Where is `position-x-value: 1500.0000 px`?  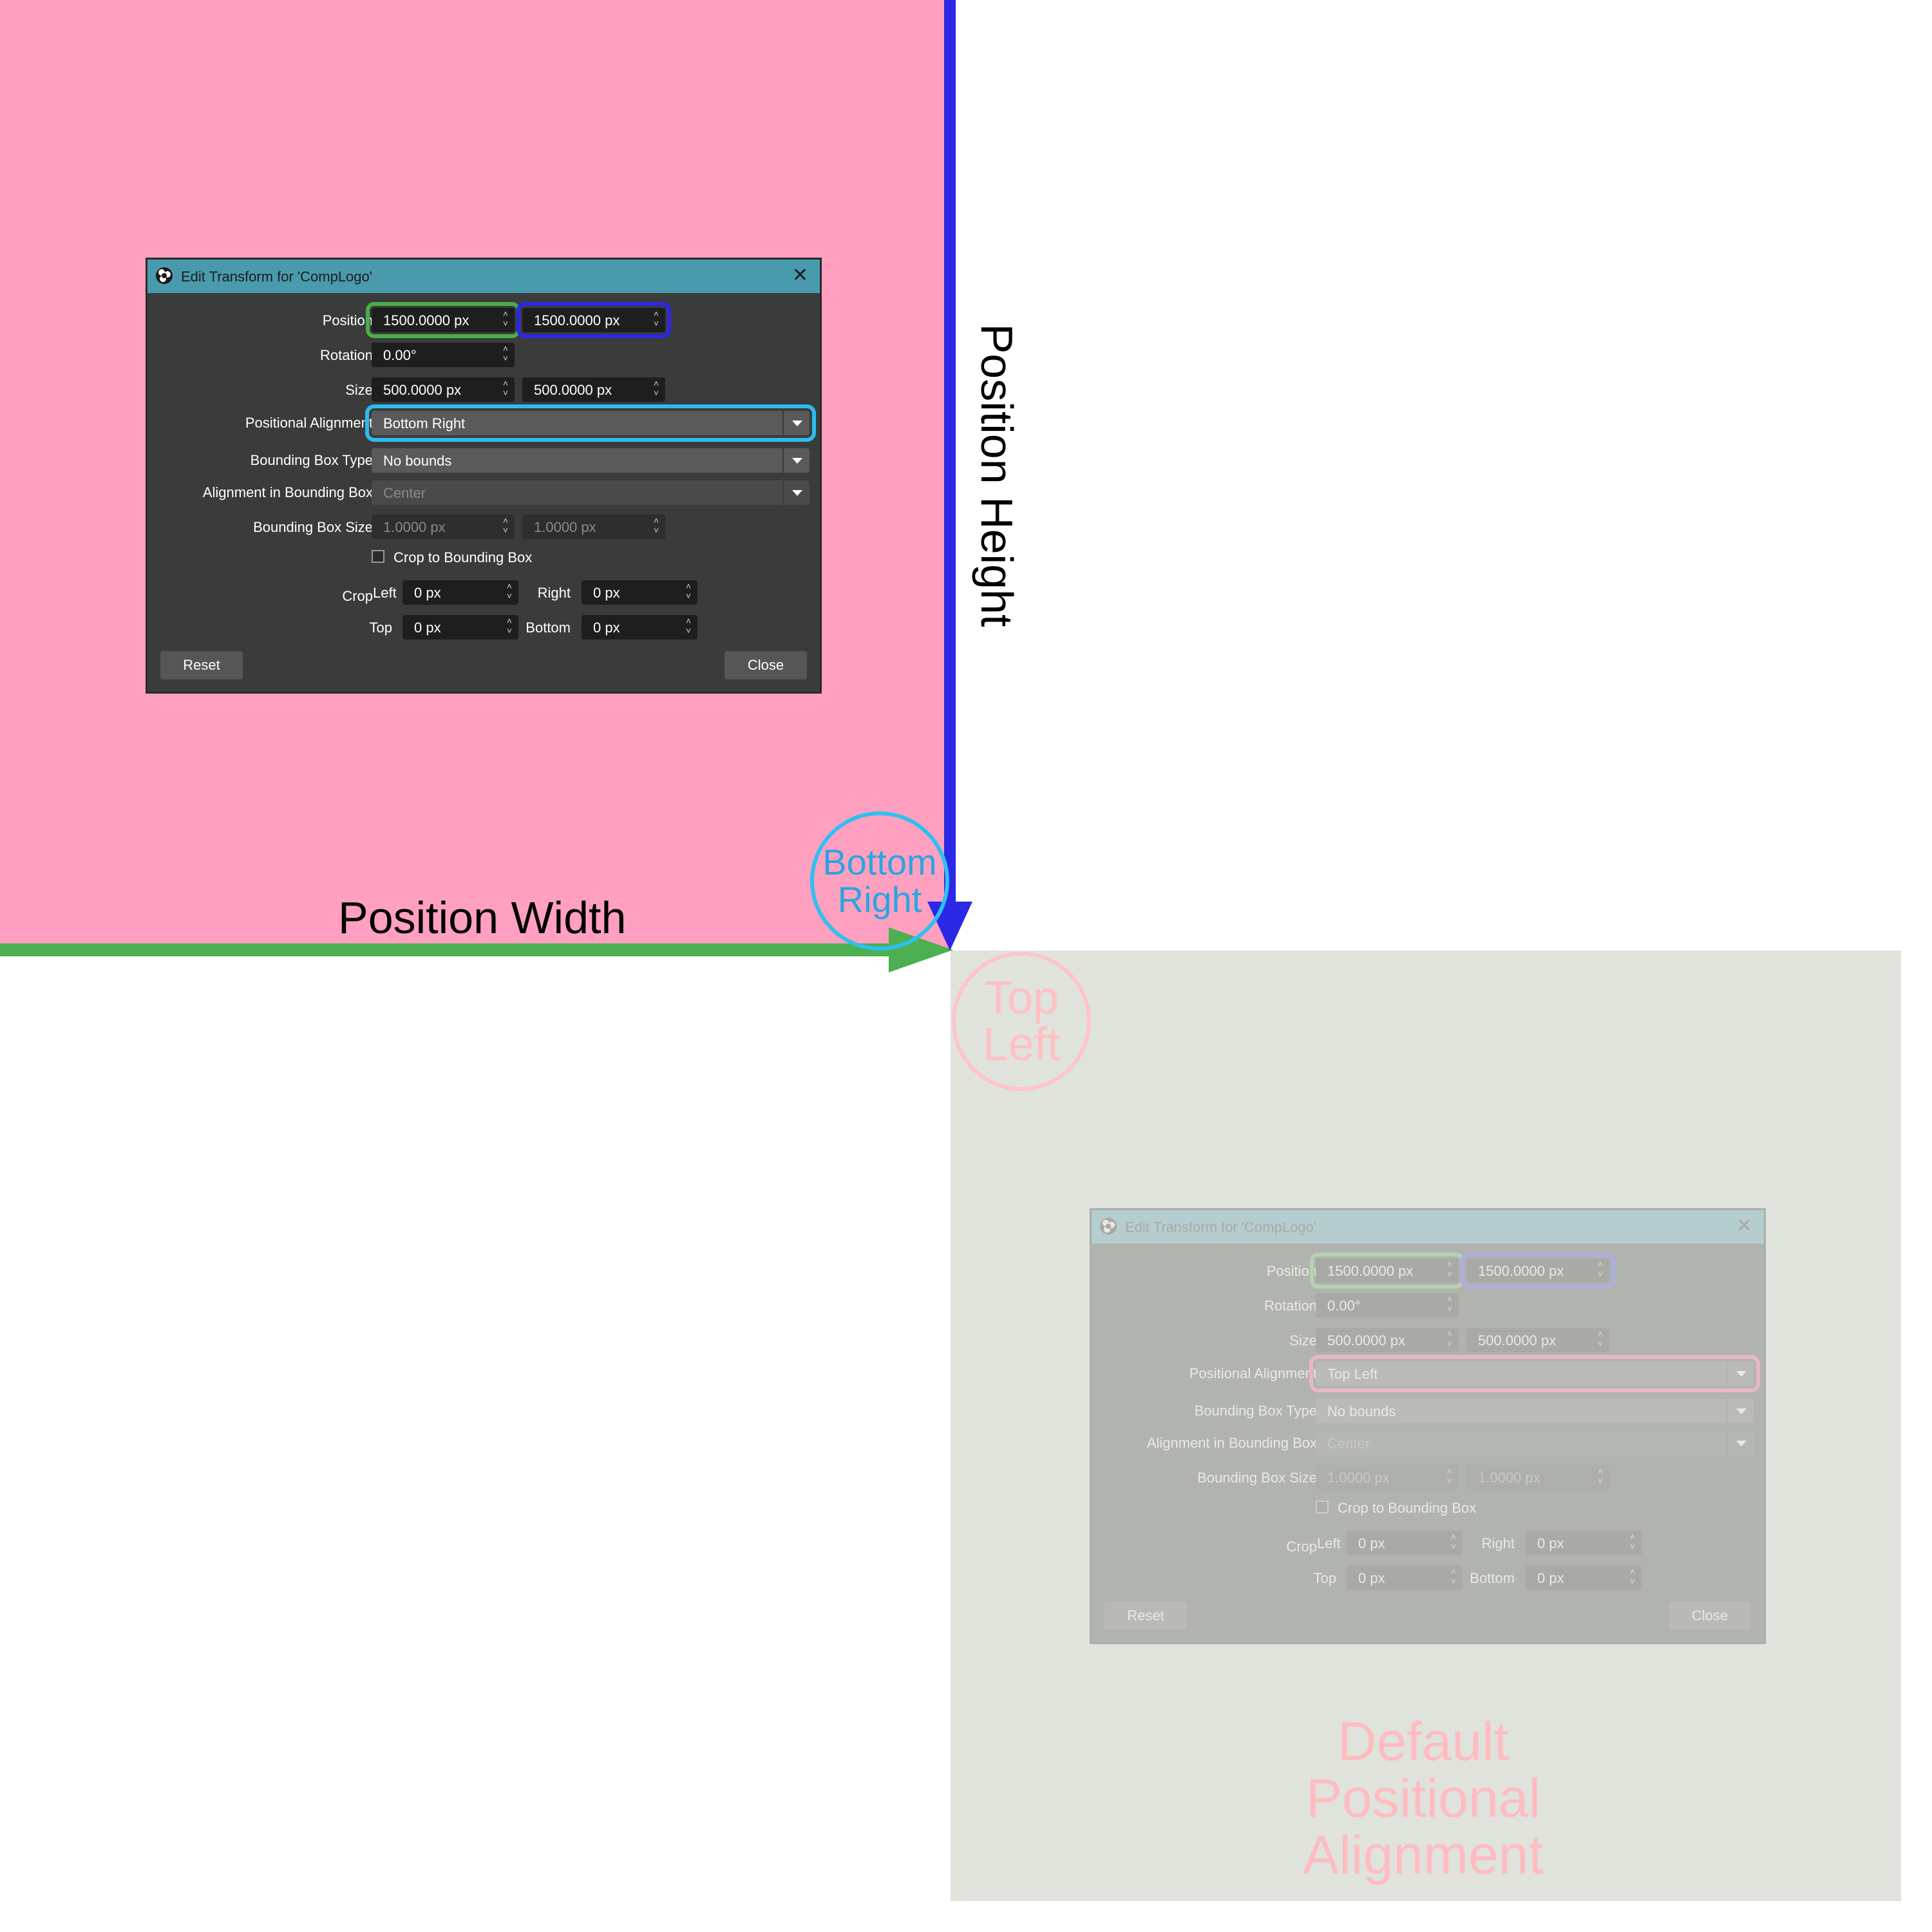
position-x-value: 1500.0000 px is located at coordinates (1370, 1271).